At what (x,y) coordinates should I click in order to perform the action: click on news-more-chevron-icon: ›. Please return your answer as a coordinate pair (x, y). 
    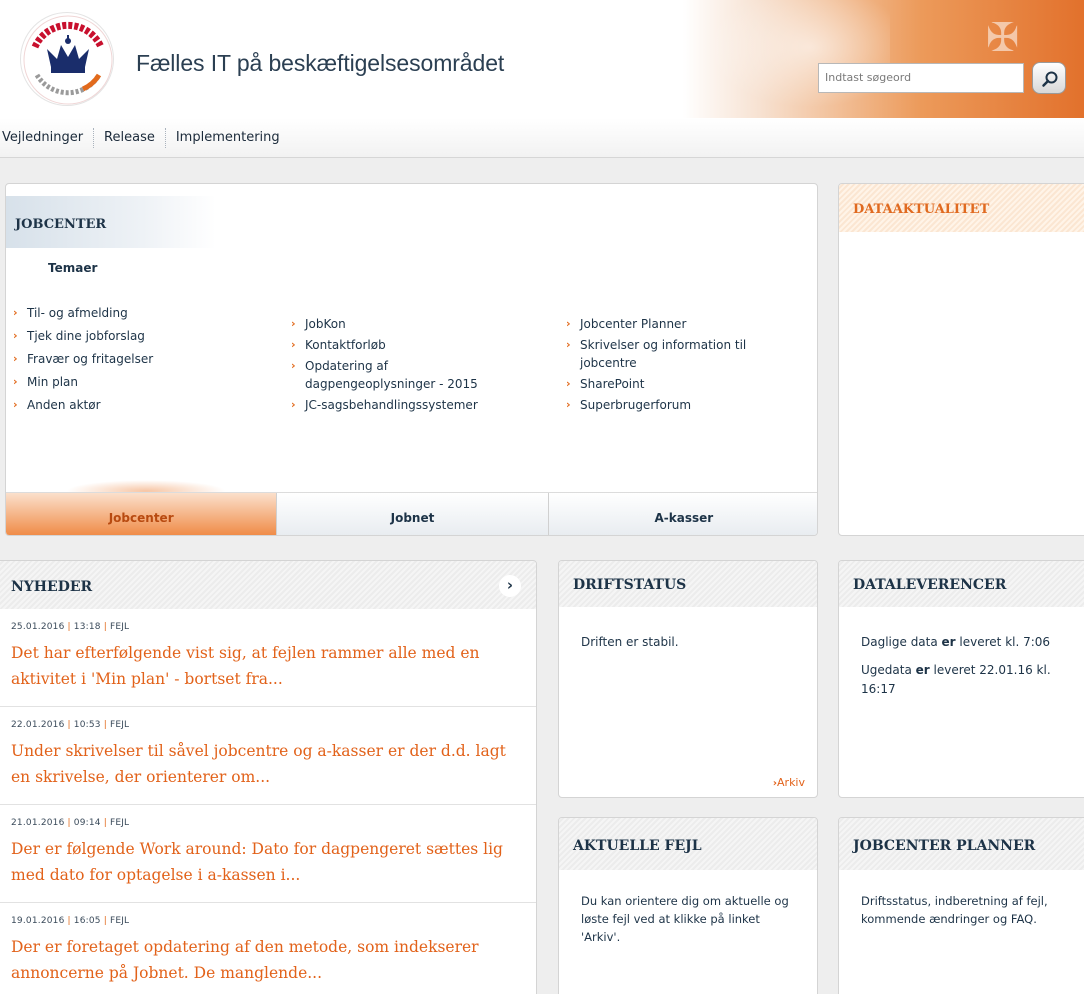
    Looking at the image, I should click on (510, 586).